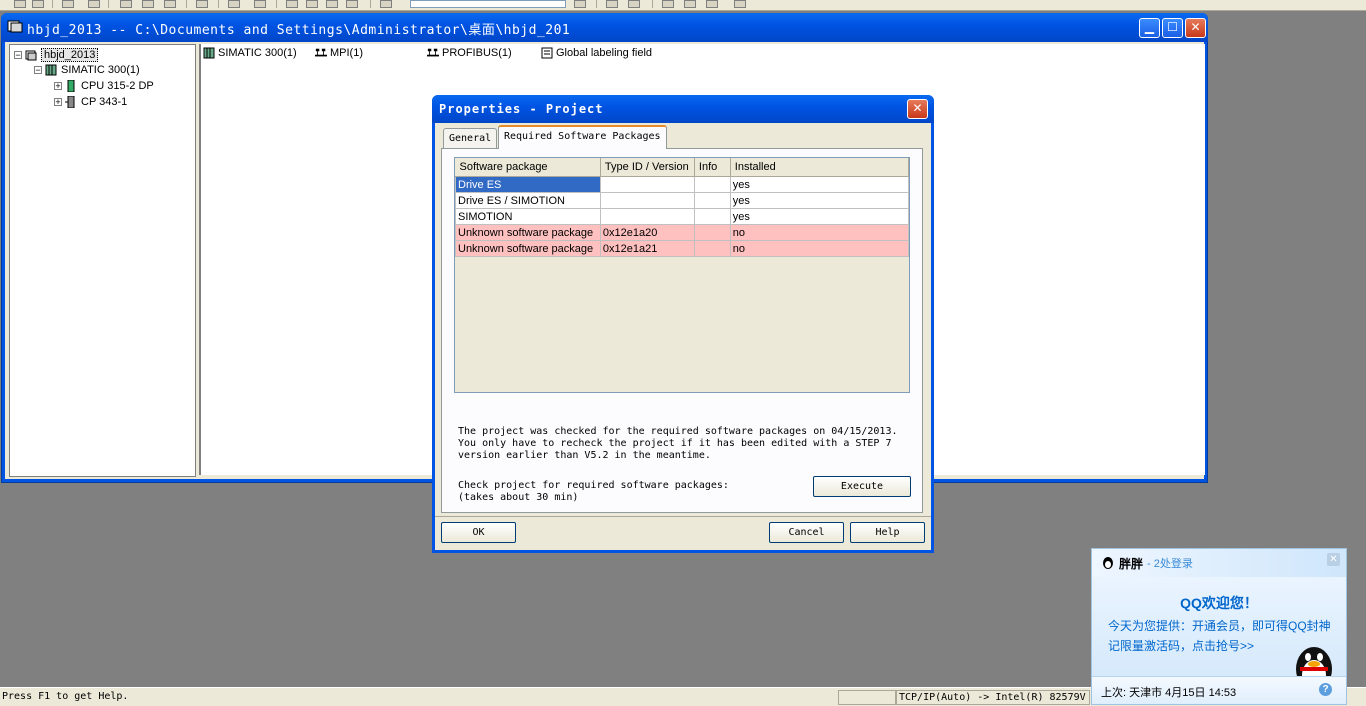  What do you see at coordinates (87, 70) in the screenshot?
I see `tree-item-station: − SIMATIC 300(1)` at bounding box center [87, 70].